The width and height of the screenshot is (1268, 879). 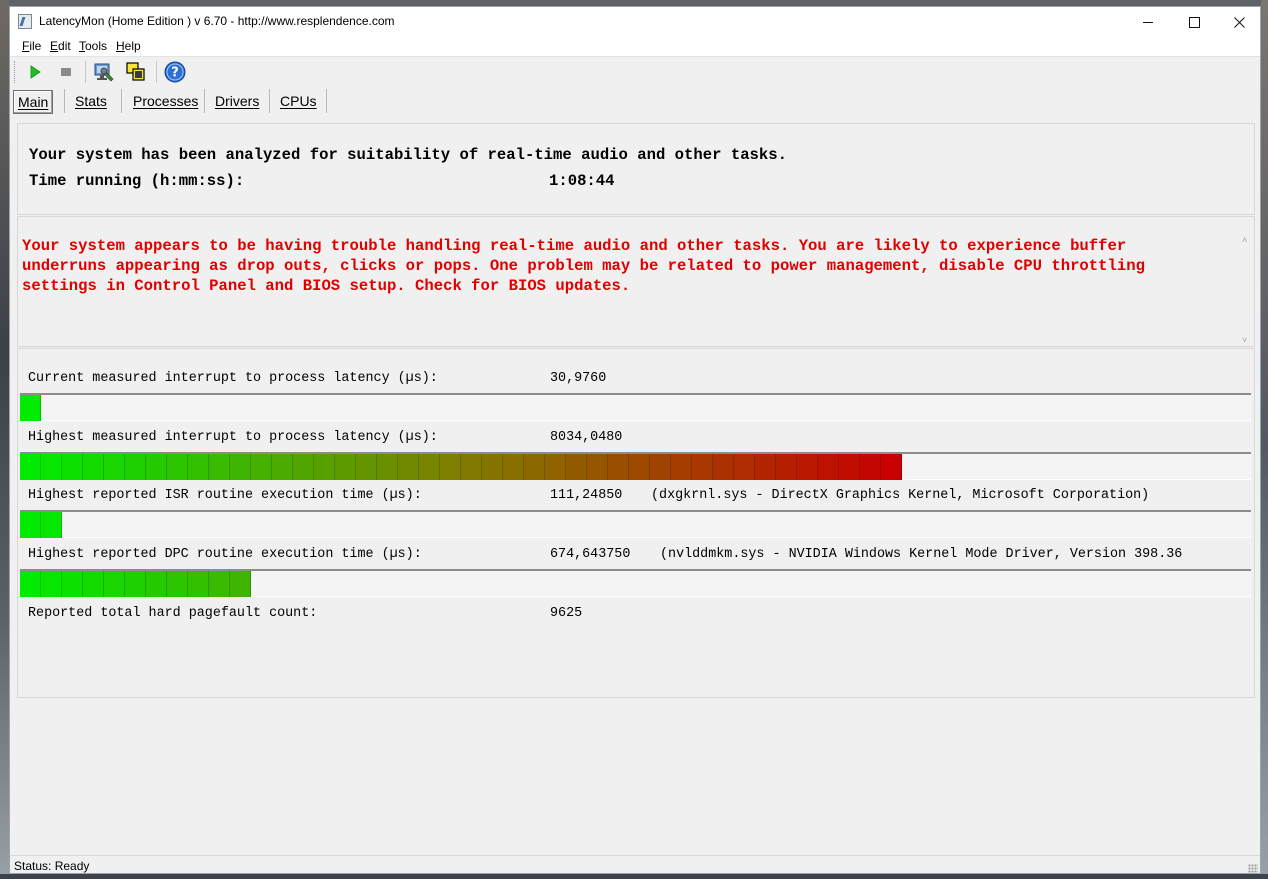 I want to click on tab-drivers-label: Drivers, so click(x=237, y=101).